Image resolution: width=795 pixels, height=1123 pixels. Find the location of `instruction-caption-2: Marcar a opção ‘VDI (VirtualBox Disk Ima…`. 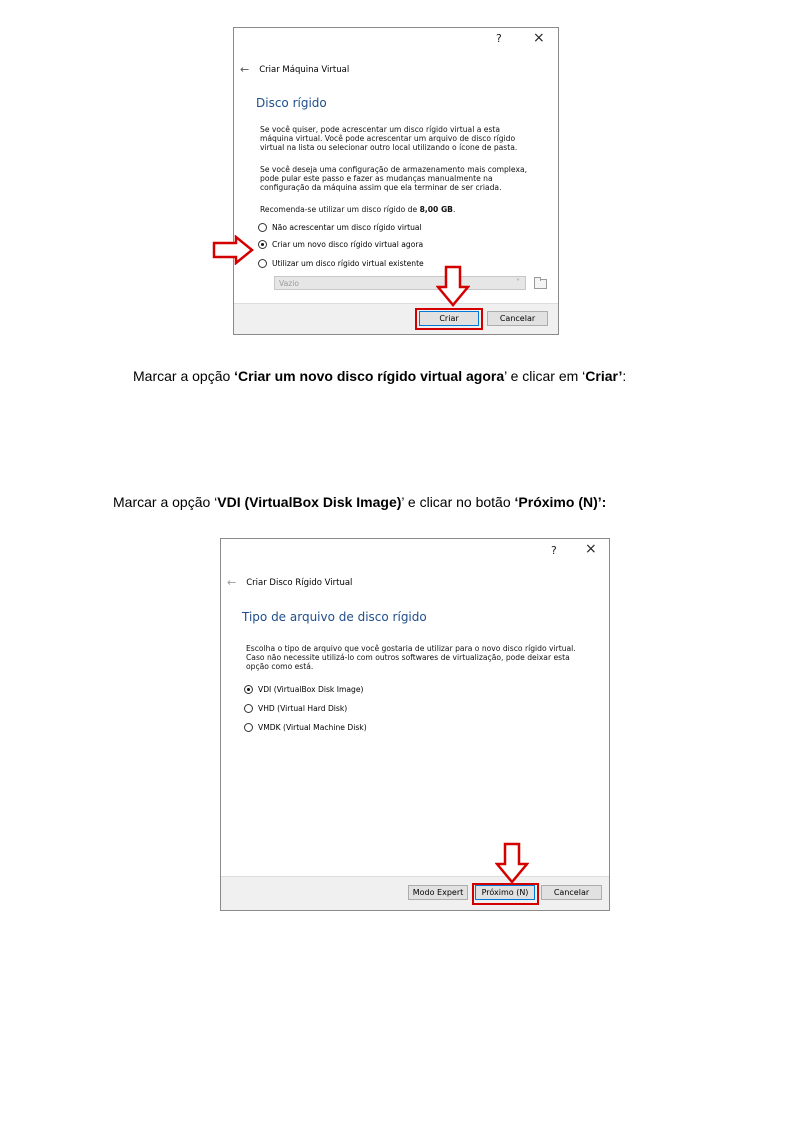

instruction-caption-2: Marcar a opção ‘VDI (VirtualBox Disk Ima… is located at coordinates (359, 502).